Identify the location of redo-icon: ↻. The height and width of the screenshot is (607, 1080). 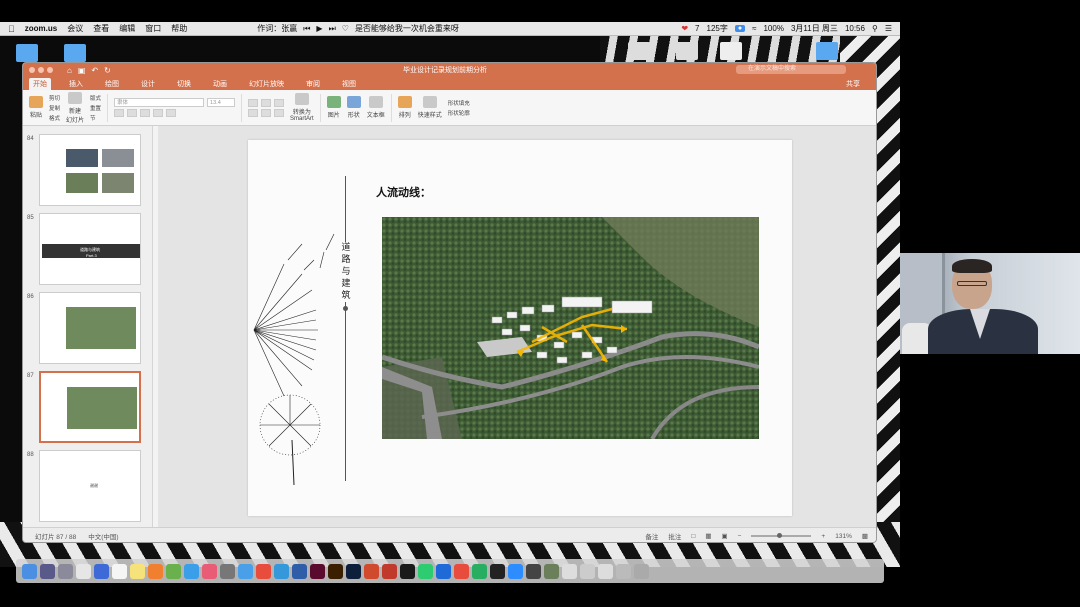
(107, 70).